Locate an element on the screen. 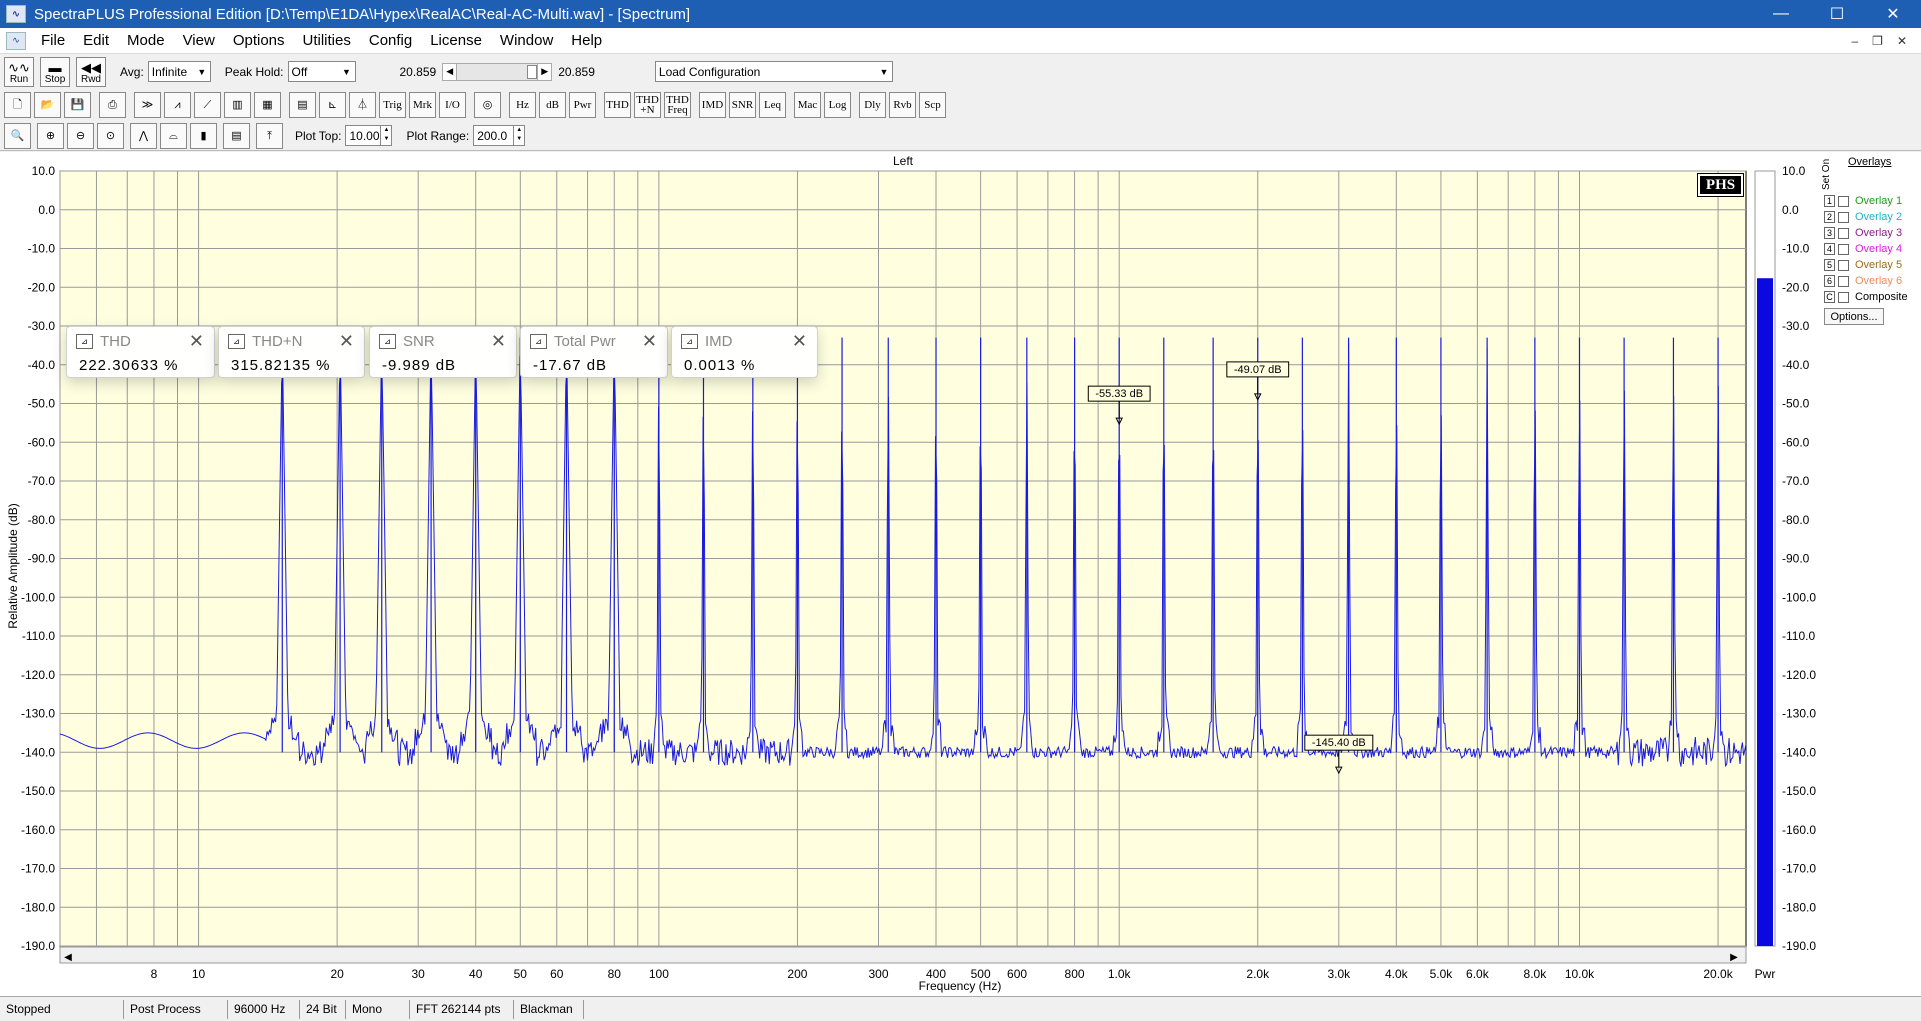 This screenshot has height=1021, width=1921. mdi-minimize-button: – is located at coordinates (1854, 41).